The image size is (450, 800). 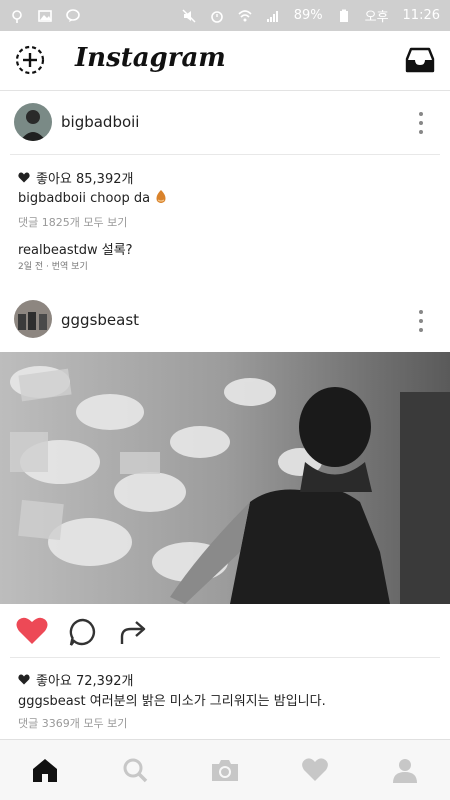 What do you see at coordinates (343, 15) in the screenshot?
I see `battery-icon` at bounding box center [343, 15].